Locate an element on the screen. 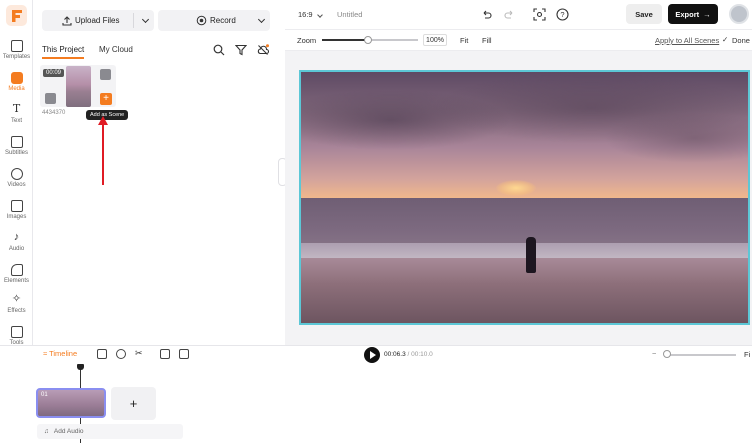 This screenshot has height=443, width=752. tools-icon is located at coordinates (16, 332).